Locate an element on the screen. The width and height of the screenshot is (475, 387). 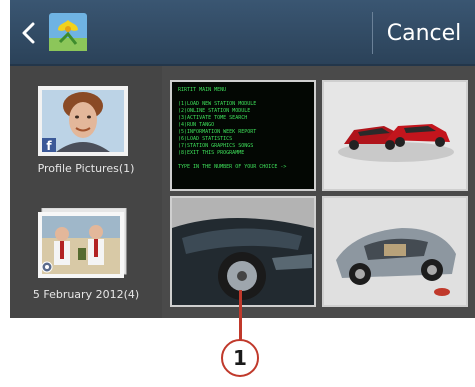
photo-black-car is located at coordinates (243, 251).